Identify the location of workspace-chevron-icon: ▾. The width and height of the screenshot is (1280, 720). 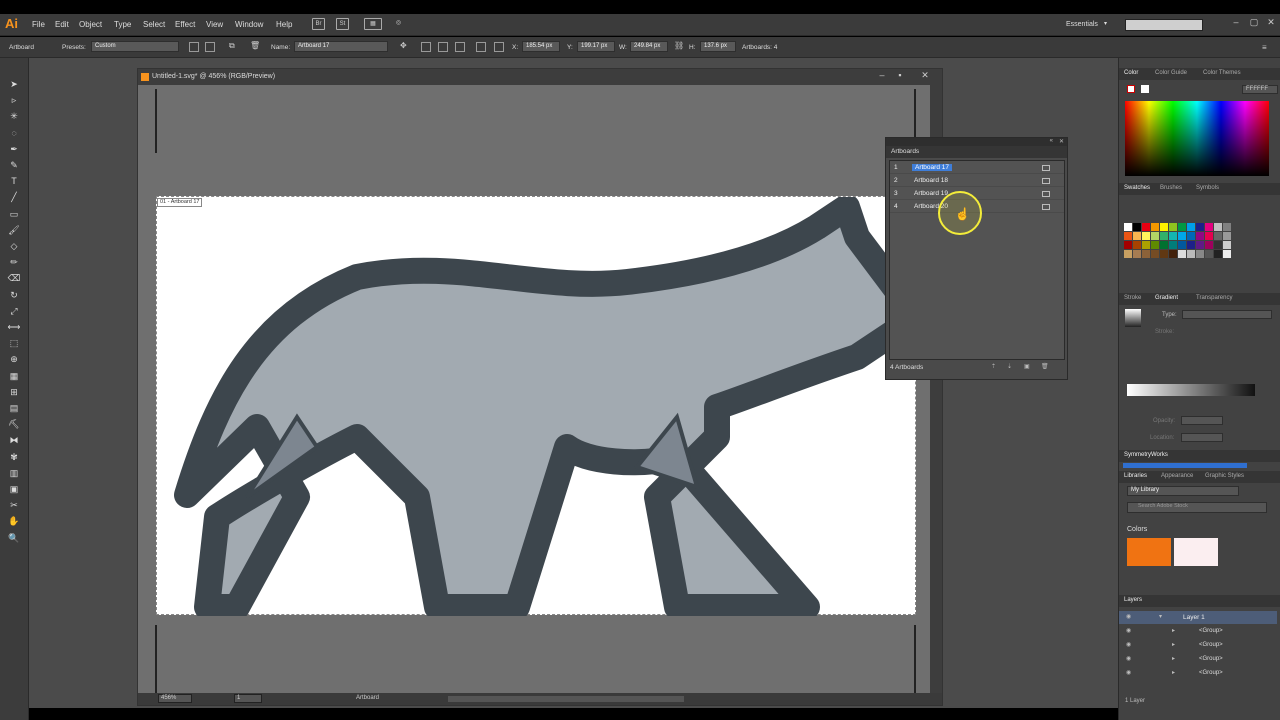
(1105, 23).